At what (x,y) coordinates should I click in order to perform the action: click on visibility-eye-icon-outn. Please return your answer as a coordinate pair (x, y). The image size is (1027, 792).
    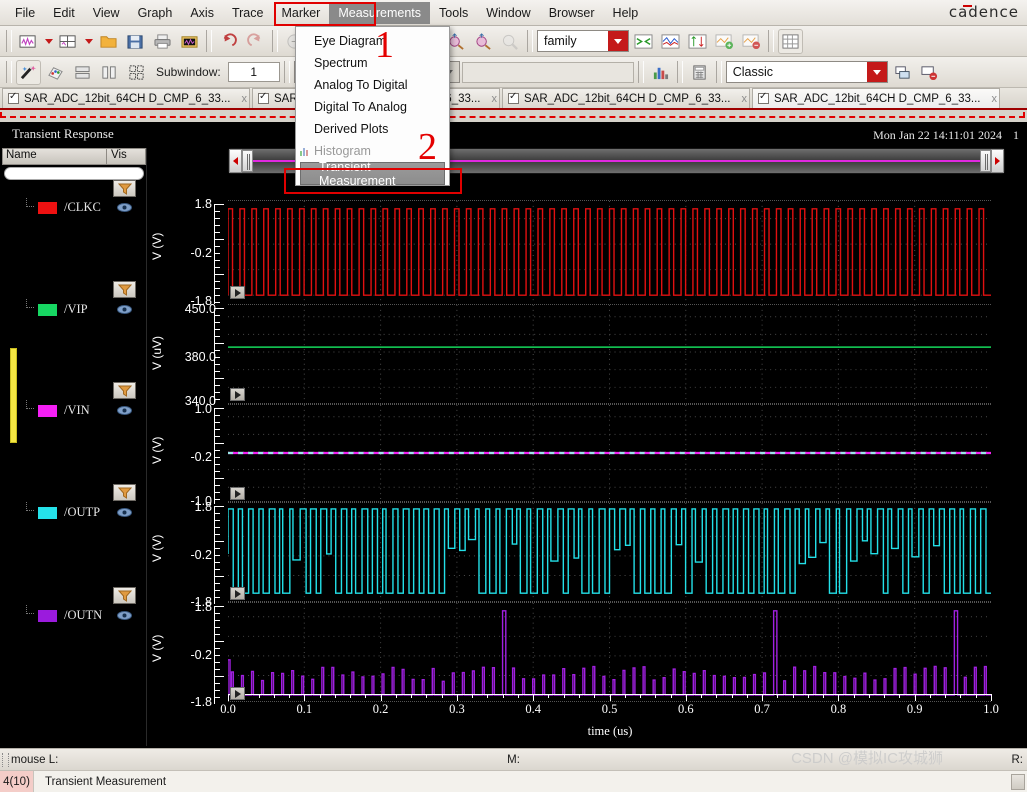
    Looking at the image, I should click on (124, 615).